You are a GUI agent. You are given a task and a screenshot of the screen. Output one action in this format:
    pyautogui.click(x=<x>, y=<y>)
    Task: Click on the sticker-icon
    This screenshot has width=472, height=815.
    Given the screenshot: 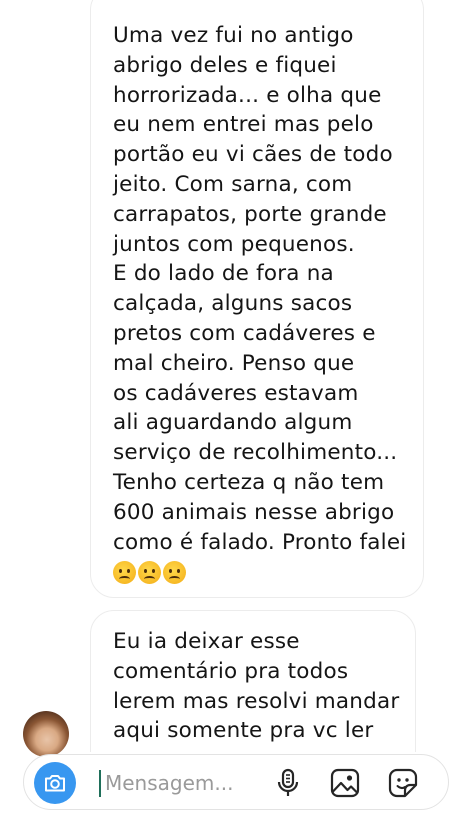 What is the action you would take?
    pyautogui.click(x=403, y=783)
    